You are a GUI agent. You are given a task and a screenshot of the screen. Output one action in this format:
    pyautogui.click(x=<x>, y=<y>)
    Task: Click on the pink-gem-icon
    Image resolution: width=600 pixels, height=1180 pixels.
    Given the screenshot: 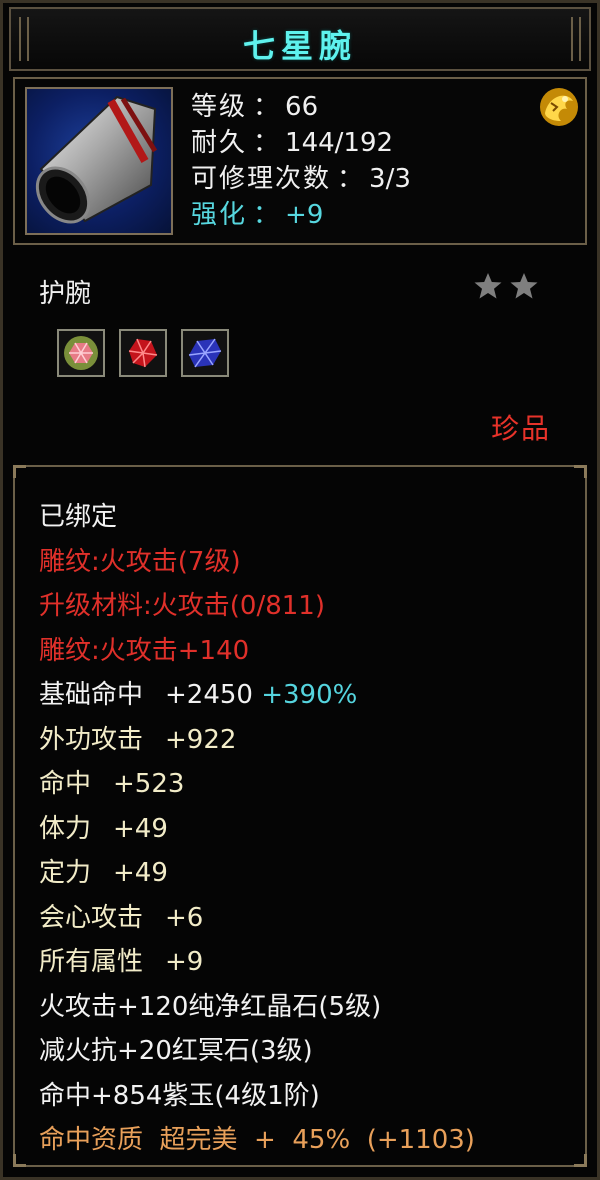 What is the action you would take?
    pyautogui.click(x=81, y=353)
    